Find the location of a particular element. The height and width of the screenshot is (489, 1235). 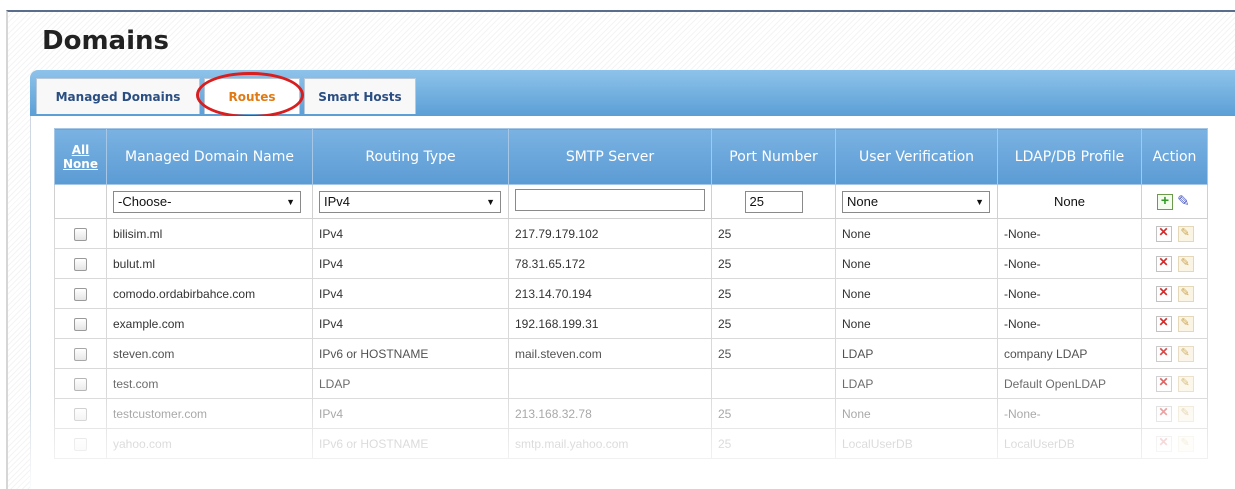

filter-empty-cell is located at coordinates (80, 201).